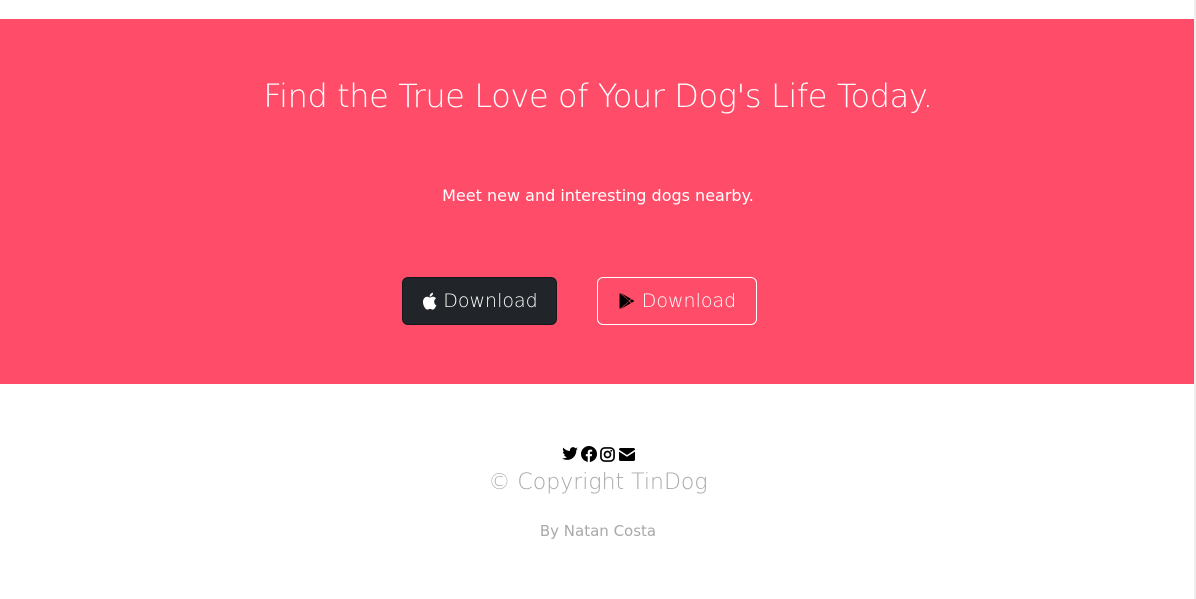 The image size is (1196, 599). Describe the element at coordinates (598, 195) in the screenshot. I see `cta-subheading: Meet new and interesting dogs nearby.` at that location.